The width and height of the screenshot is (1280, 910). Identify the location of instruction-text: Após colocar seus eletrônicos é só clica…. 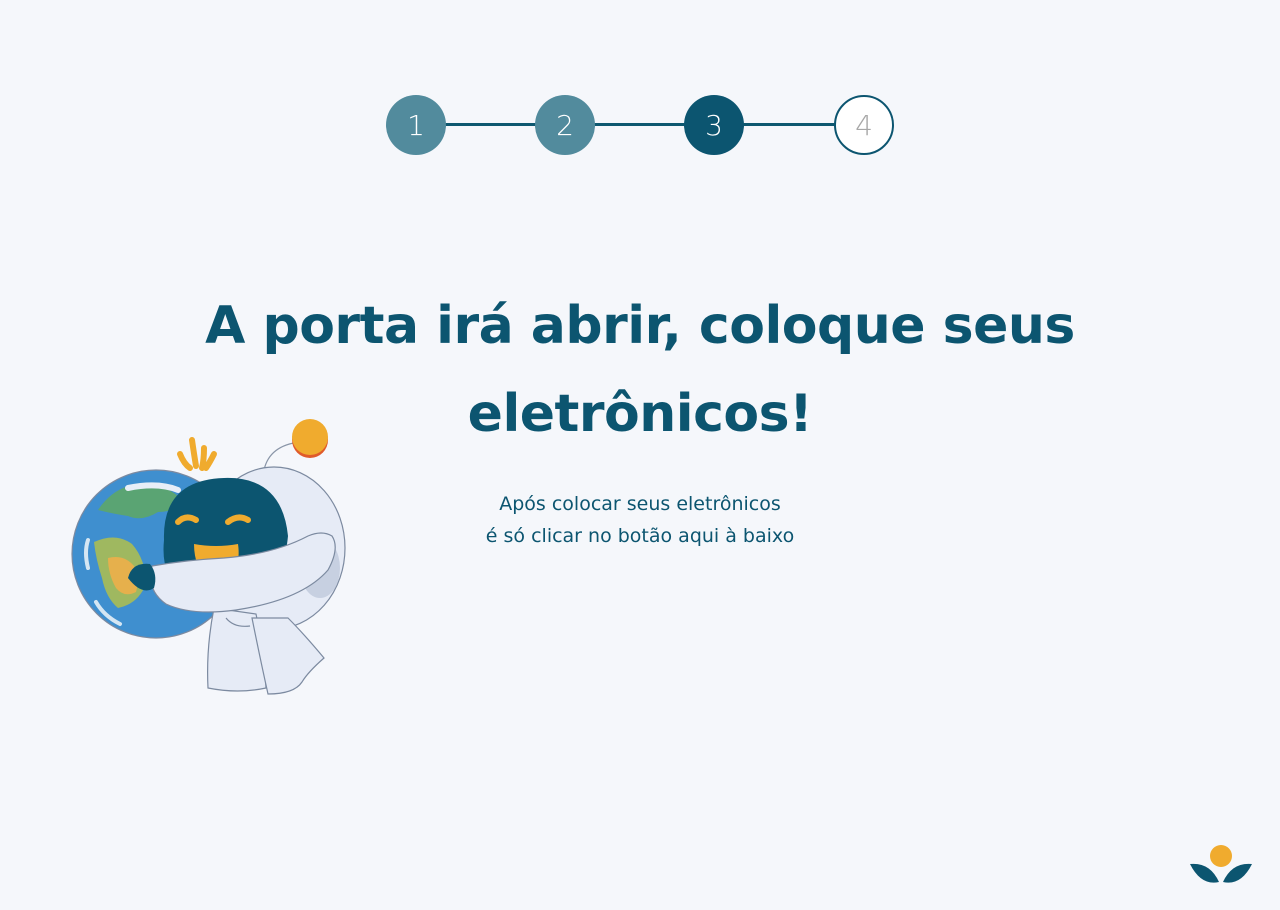
(640, 520).